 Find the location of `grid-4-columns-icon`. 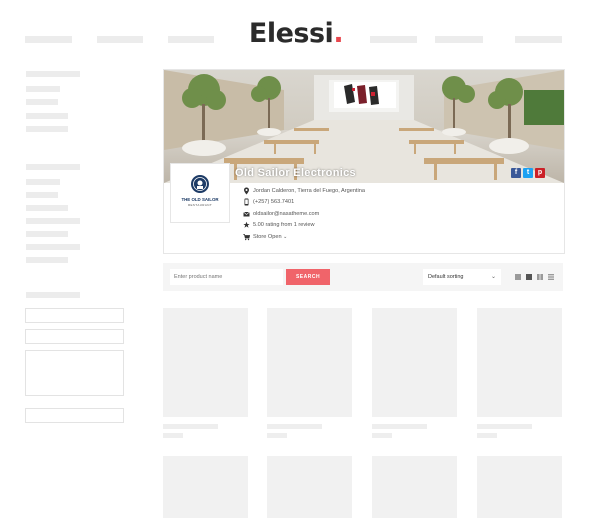

grid-4-columns-icon is located at coordinates (518, 277).